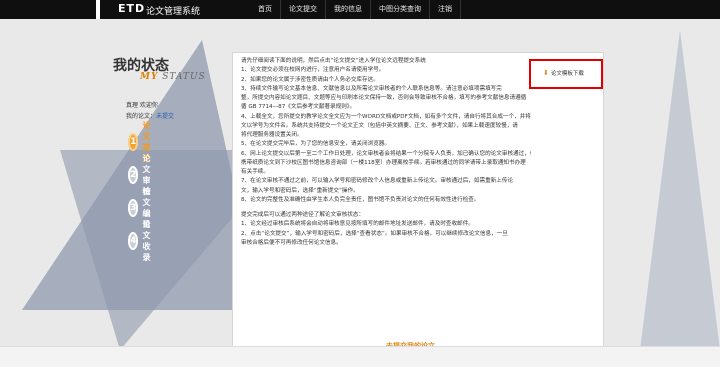  What do you see at coordinates (546, 73) in the screenshot?
I see `download-icon: ⬇` at bounding box center [546, 73].